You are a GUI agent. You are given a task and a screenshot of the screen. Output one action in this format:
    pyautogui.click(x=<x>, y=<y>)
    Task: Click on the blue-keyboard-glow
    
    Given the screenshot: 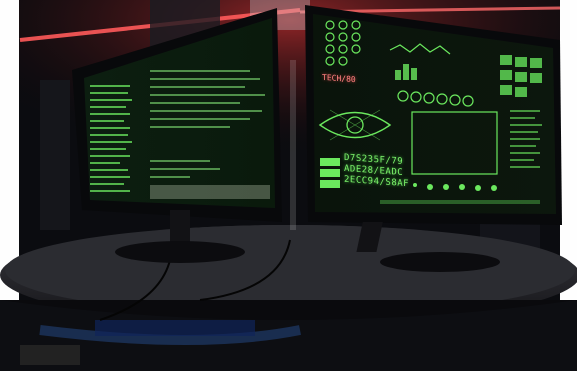 What is the action you would take?
    pyautogui.click(x=175, y=328)
    